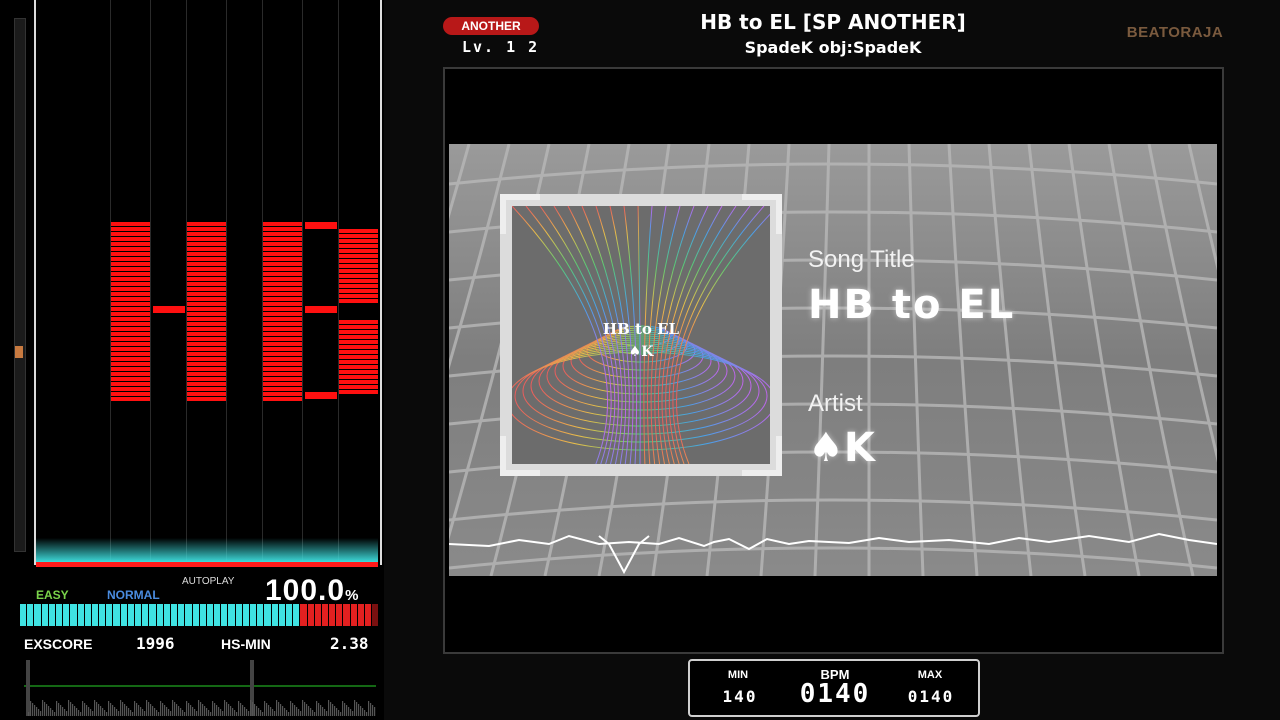 The width and height of the screenshot is (1280, 720). I want to click on jacket-artist: ♠K, so click(641, 352).